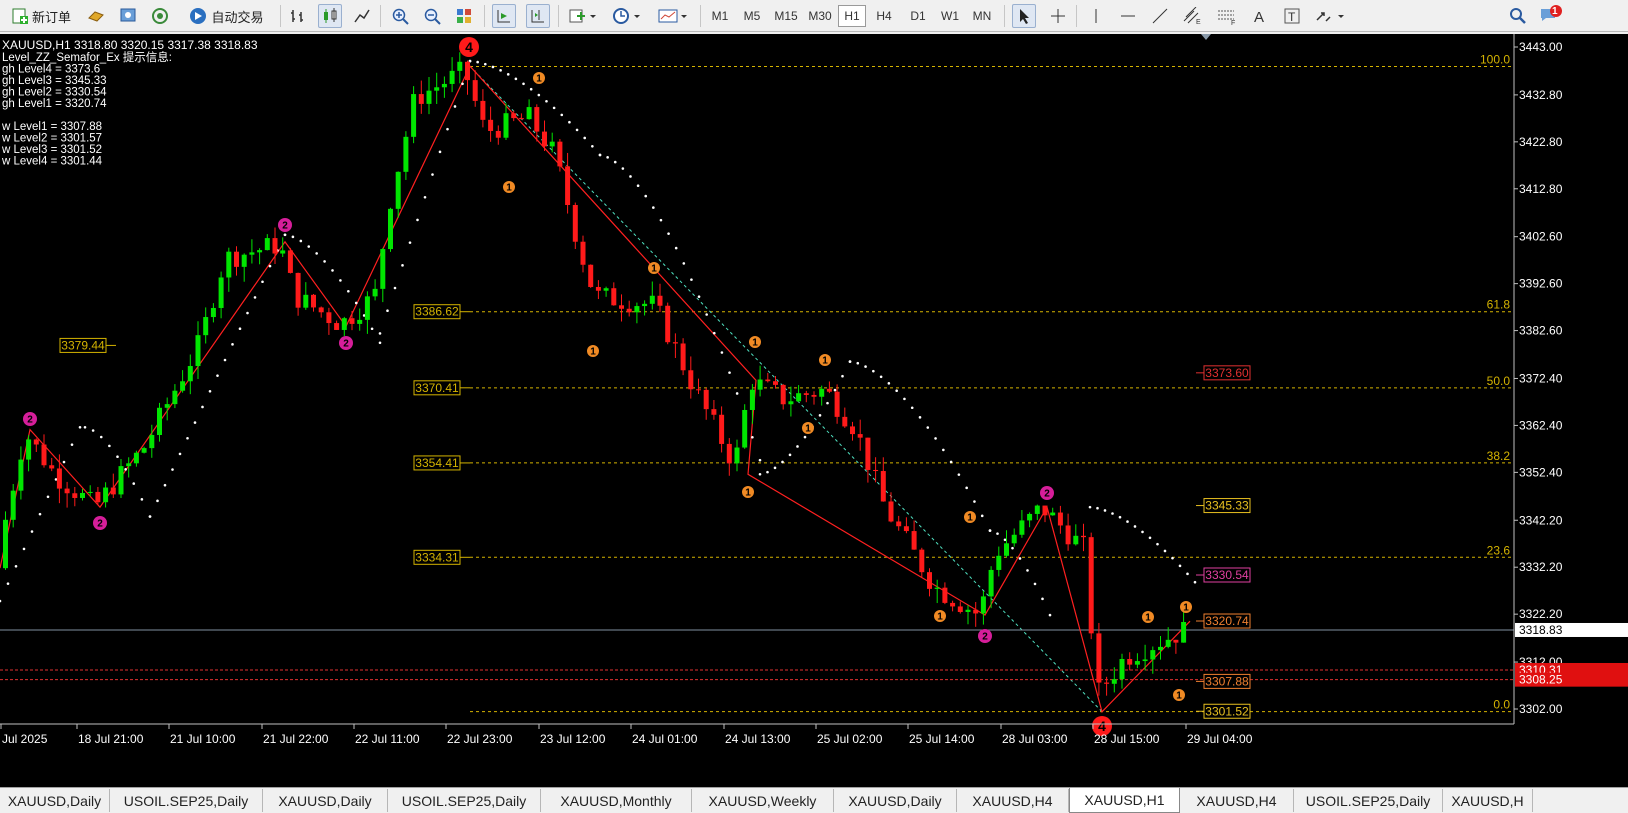  I want to click on notifications-button: 1, so click(1551, 16).